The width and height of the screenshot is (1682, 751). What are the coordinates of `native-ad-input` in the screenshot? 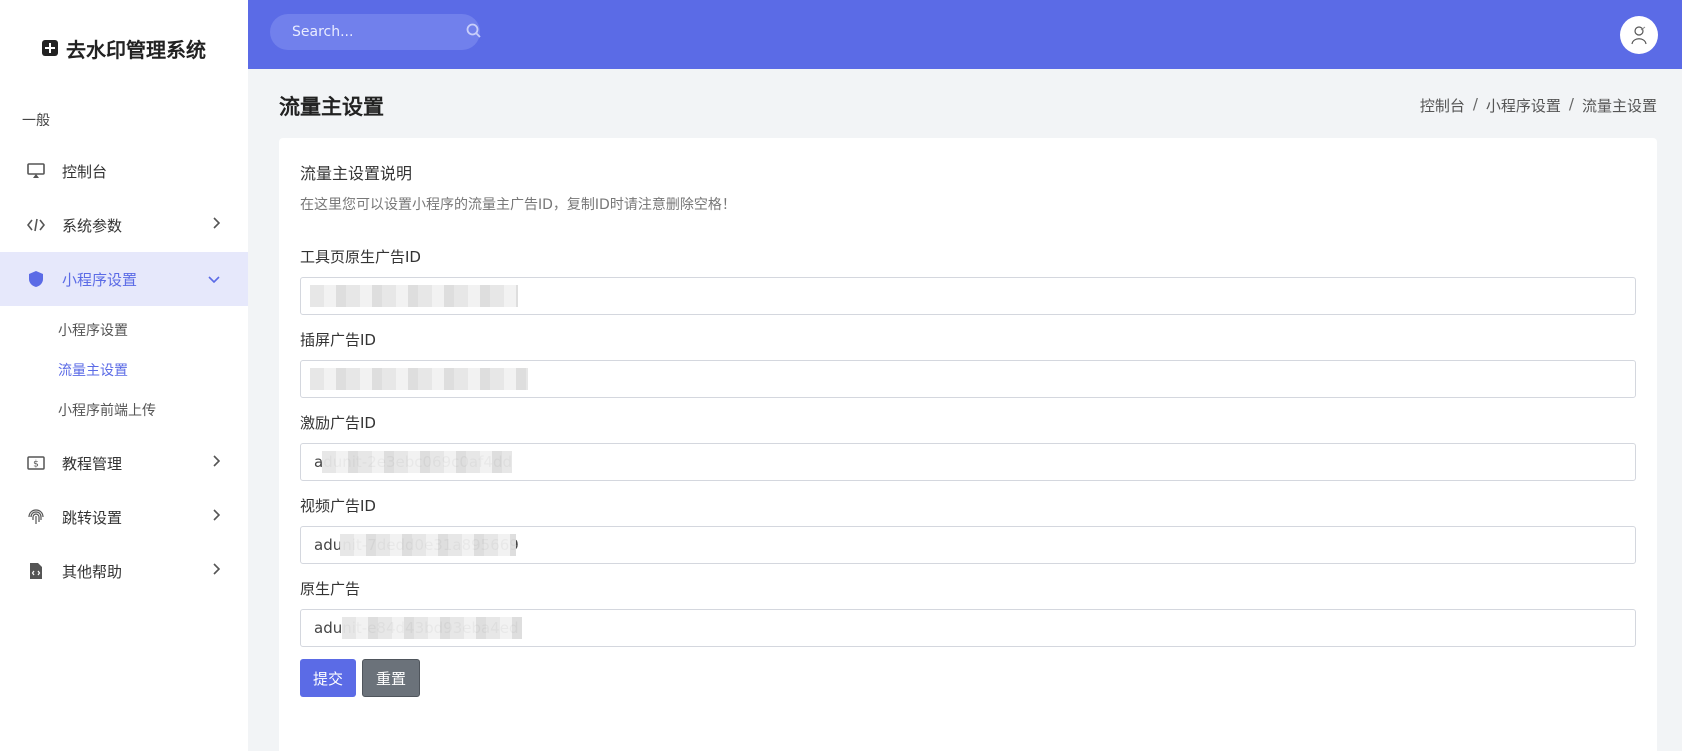 It's located at (968, 628).